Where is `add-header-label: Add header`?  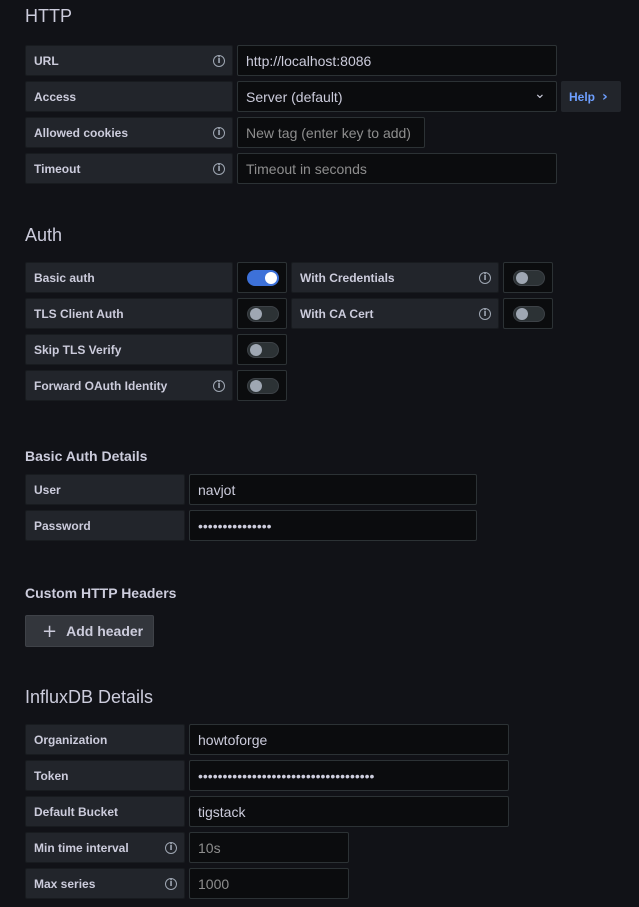 add-header-label: Add header is located at coordinates (105, 631).